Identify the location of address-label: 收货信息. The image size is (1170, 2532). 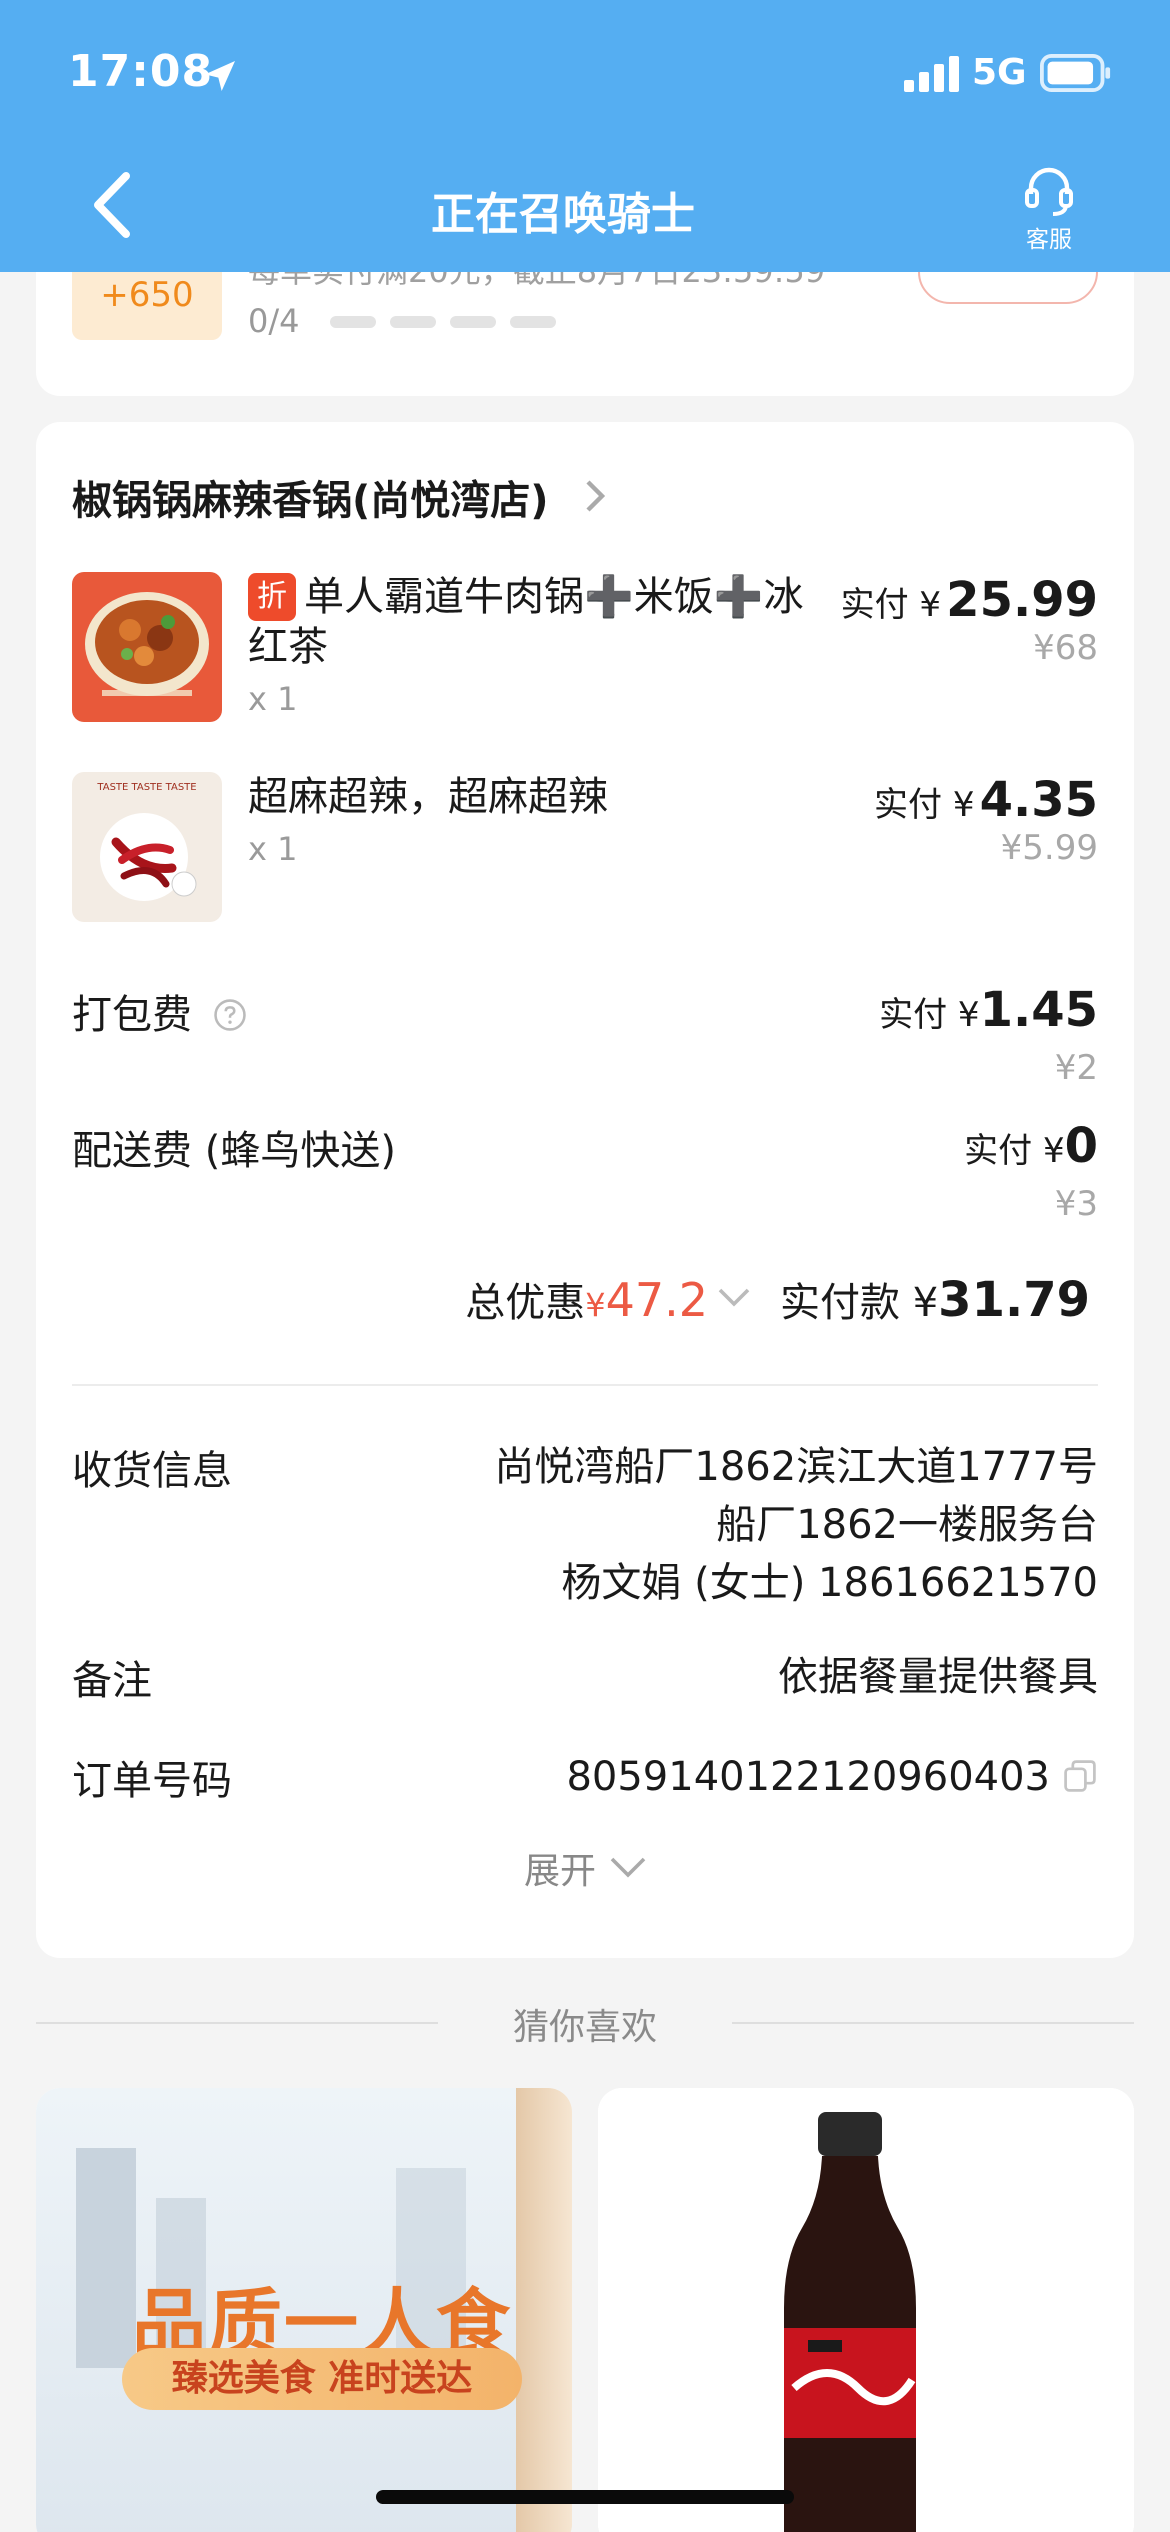
(152, 1471).